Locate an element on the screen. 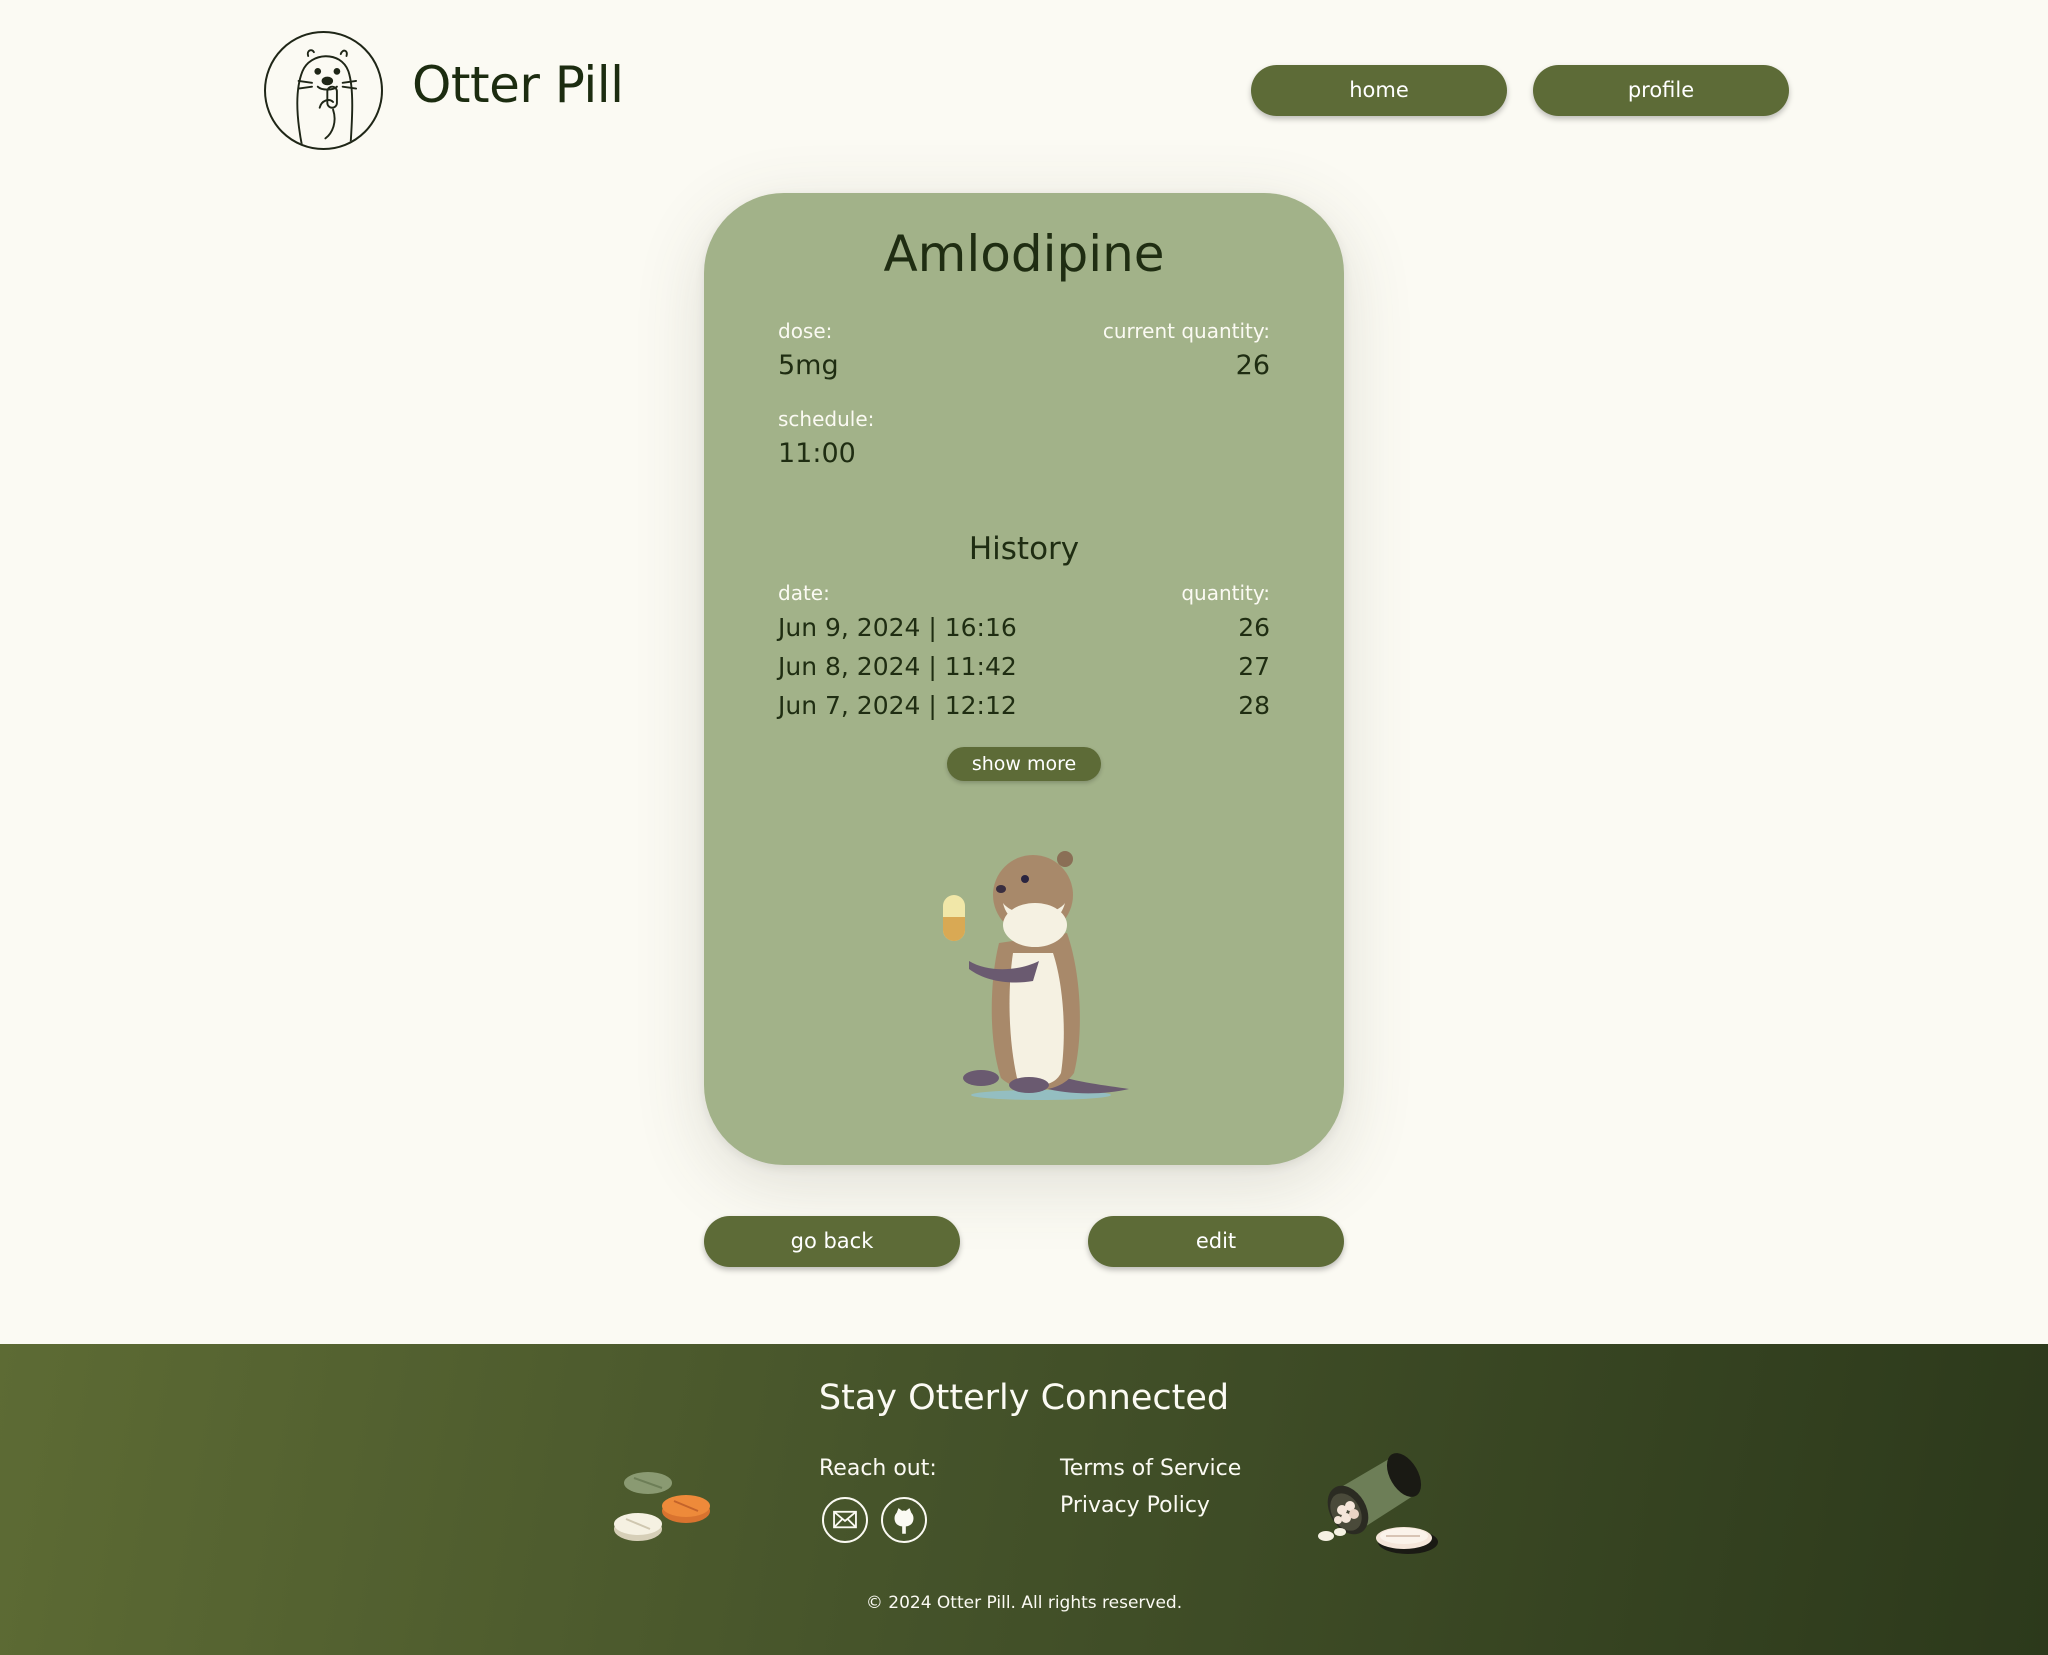  history-quantity-header: quantity: is located at coordinates (1225, 593).